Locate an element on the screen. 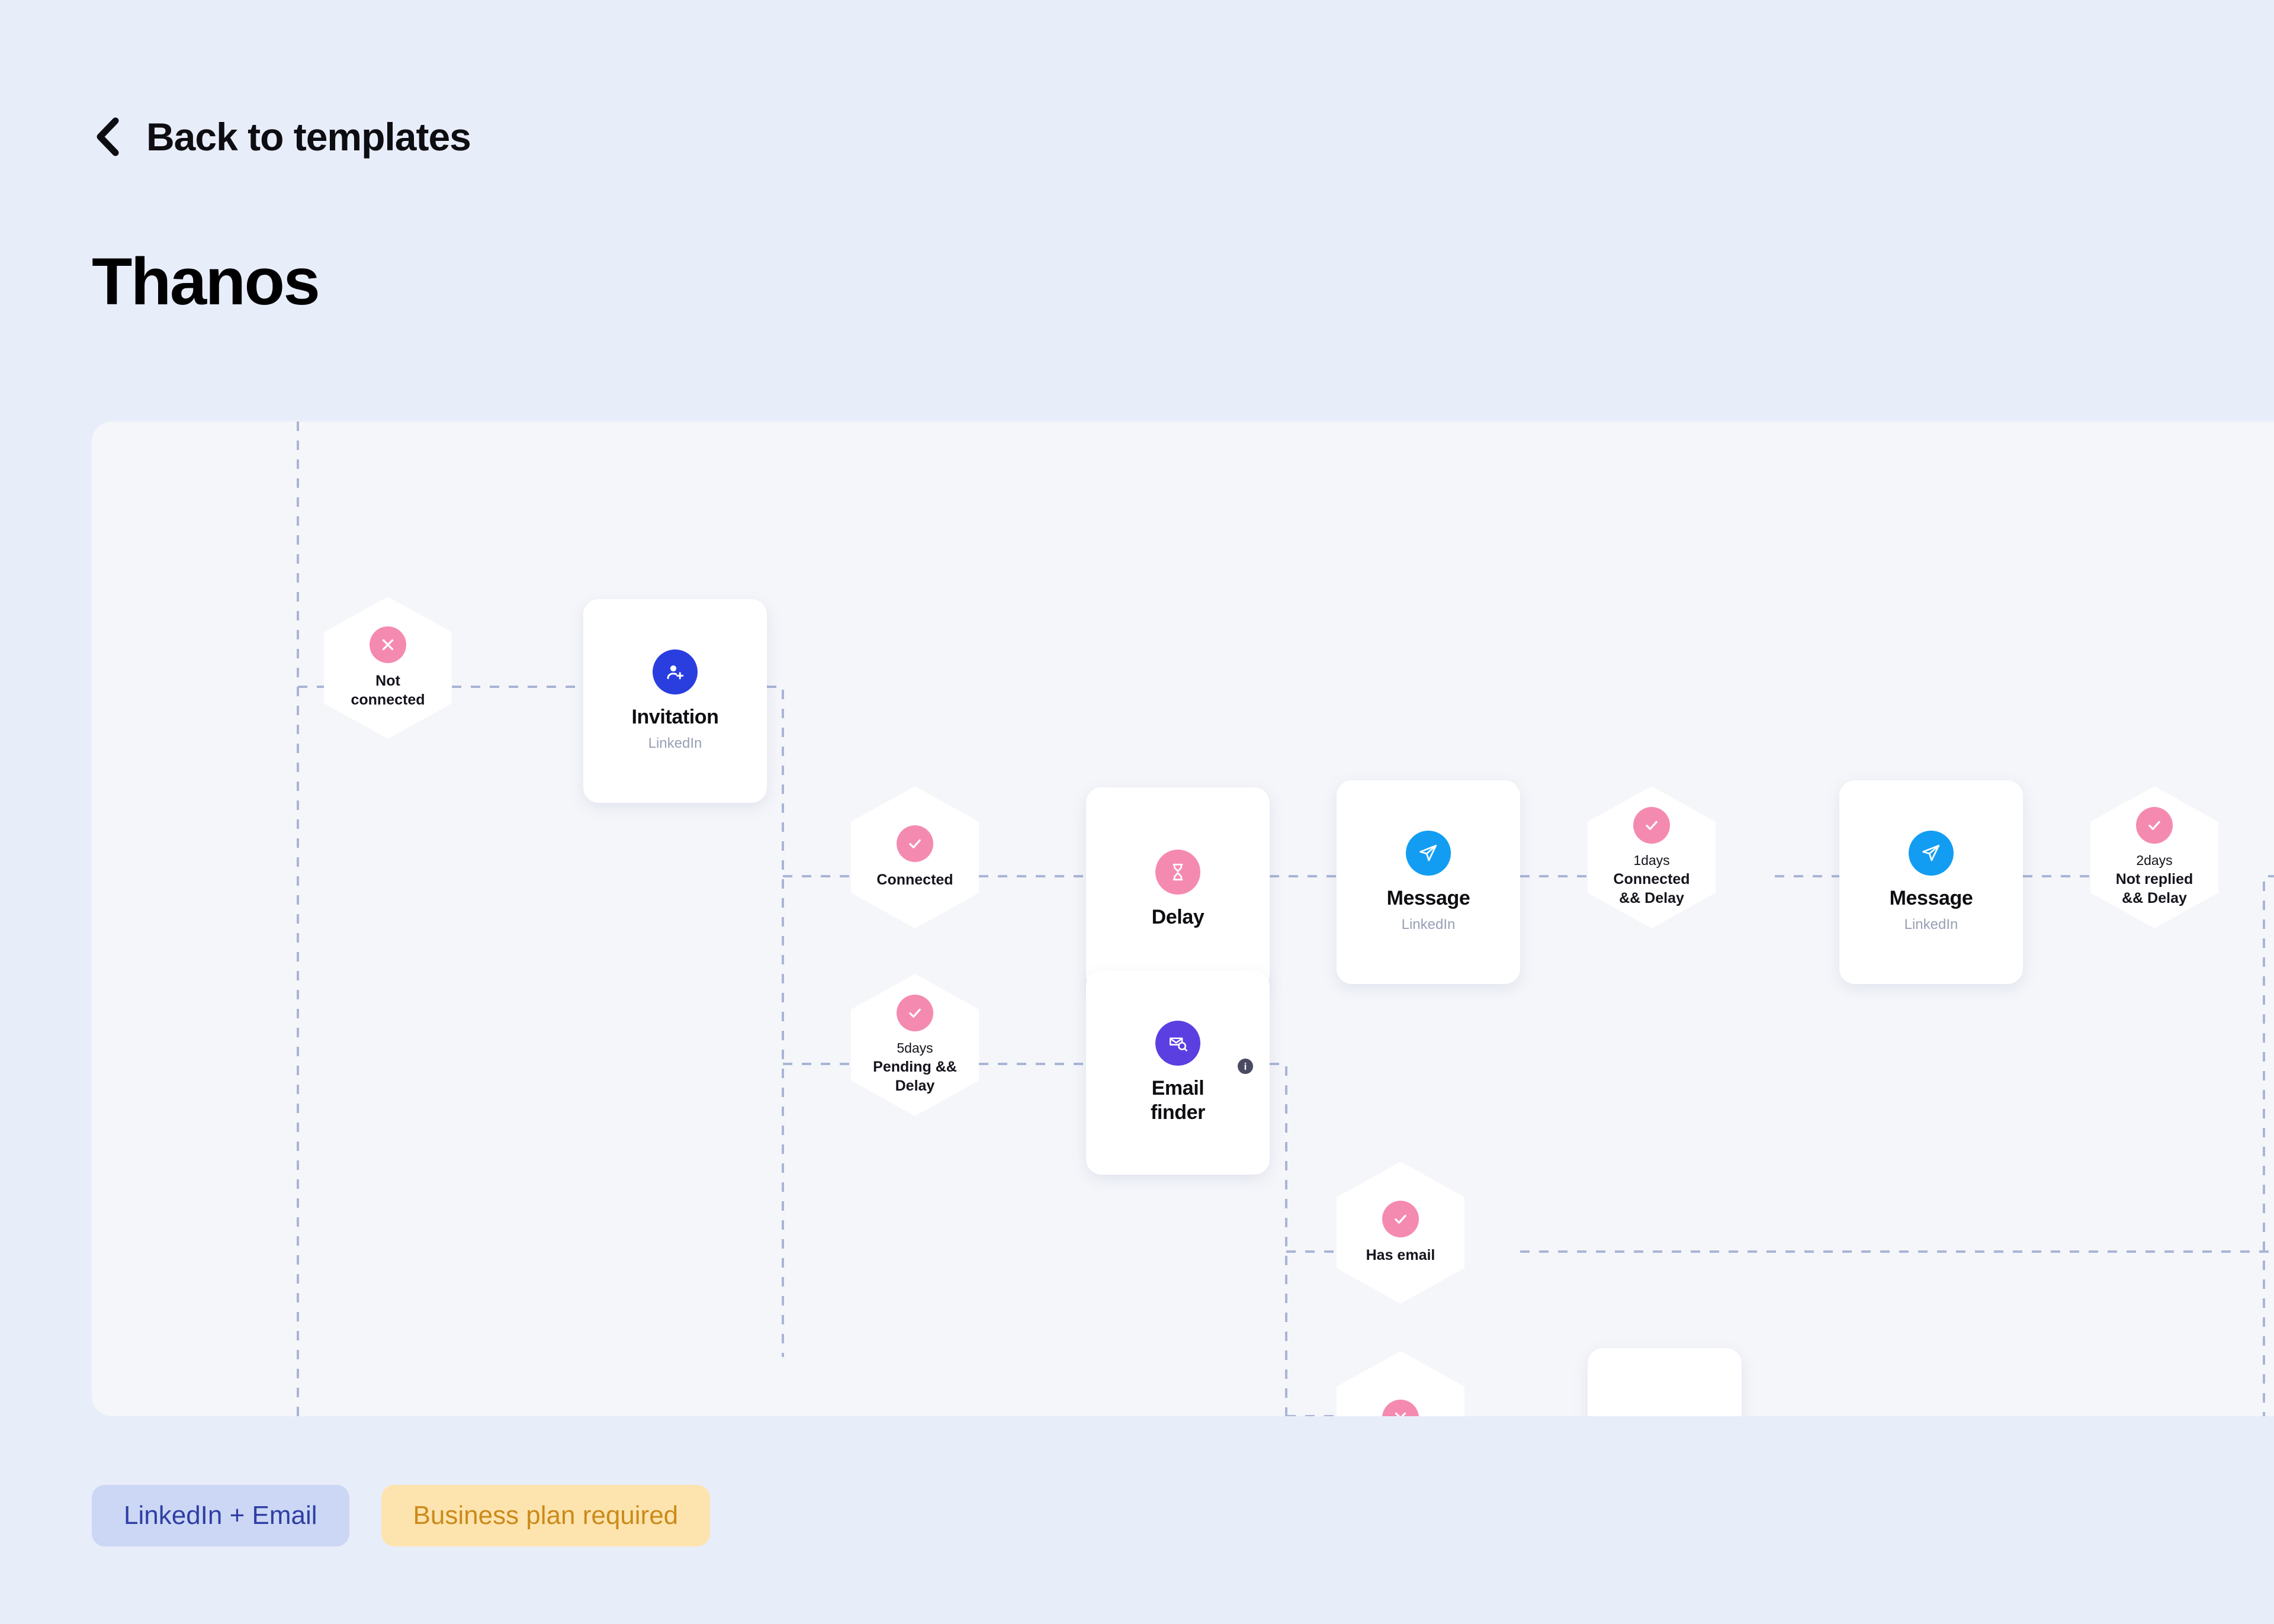  node-title: Invitation is located at coordinates (675, 717).